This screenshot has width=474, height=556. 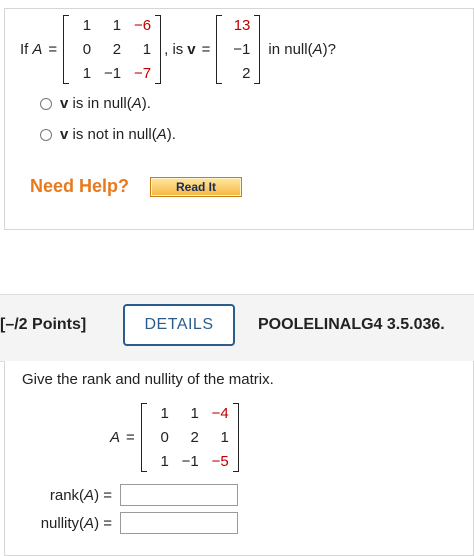 What do you see at coordinates (220, 461) in the screenshot?
I see `matrix-cell: −5` at bounding box center [220, 461].